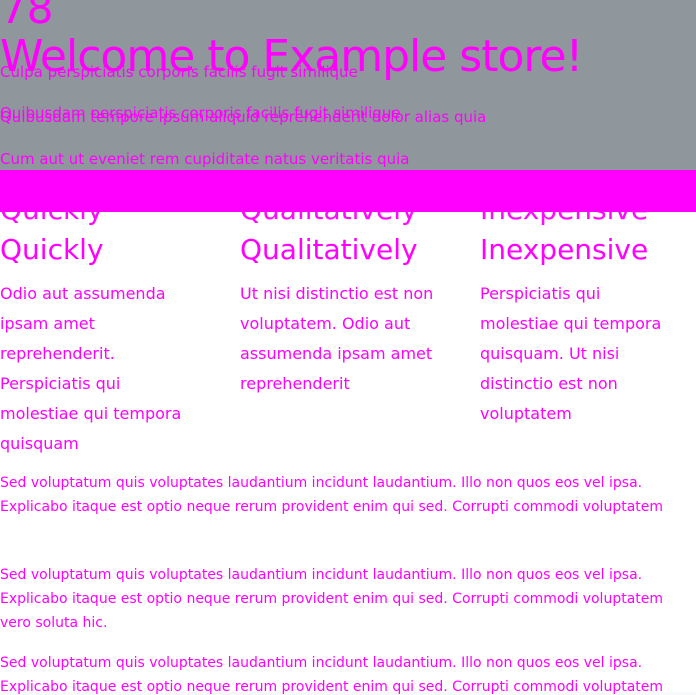 The image size is (696, 695). Describe the element at coordinates (550, 353) in the screenshot. I see `column-text-line: quisquam. Ut nisi` at that location.